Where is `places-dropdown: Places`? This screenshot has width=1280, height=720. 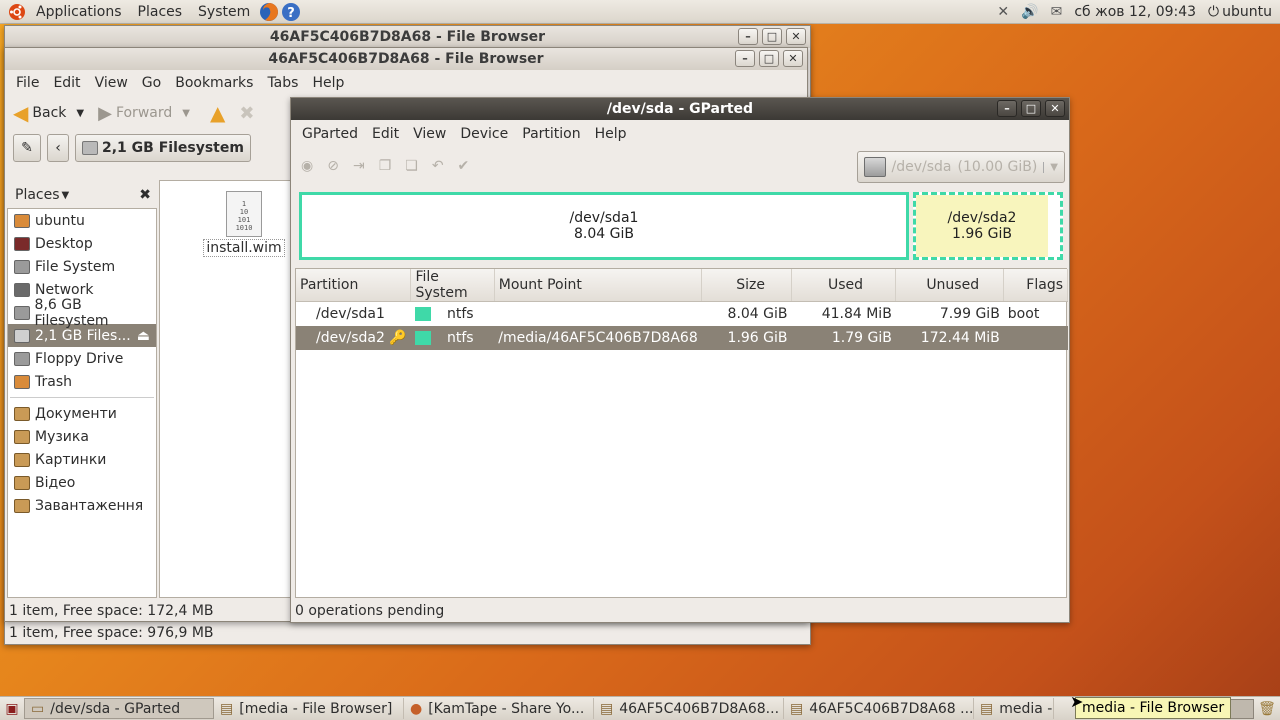
places-dropdown: Places is located at coordinates (37, 195).